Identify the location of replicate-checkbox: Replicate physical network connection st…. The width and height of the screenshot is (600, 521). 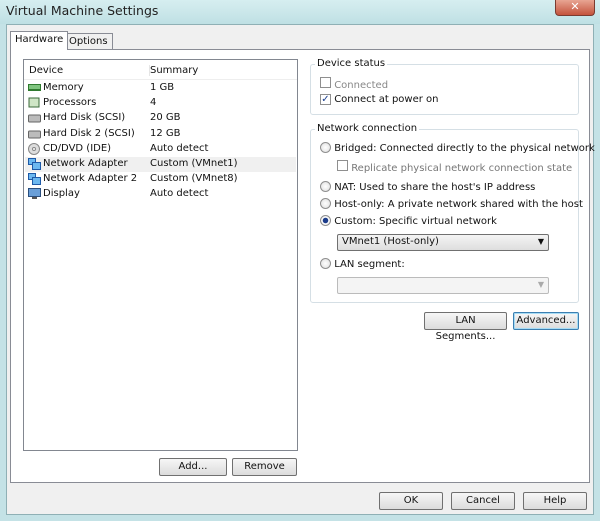
(454, 167).